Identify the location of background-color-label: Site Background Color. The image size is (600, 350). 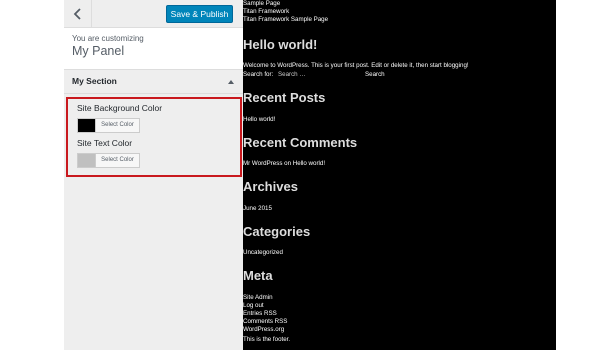
(120, 108).